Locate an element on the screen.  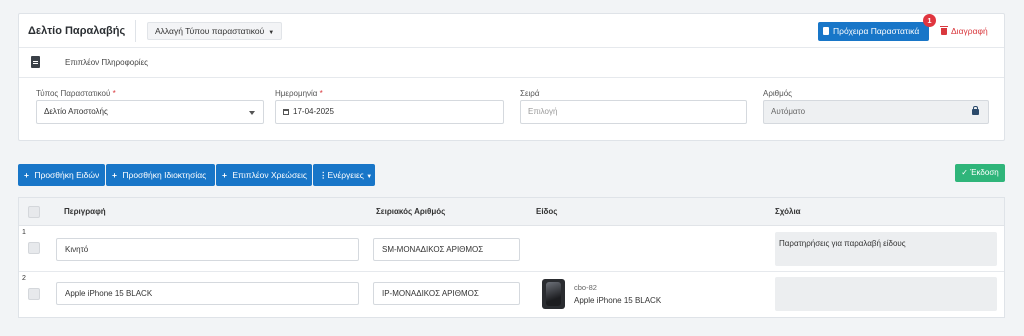
add-property-label: Προσθήκη Ιδιοκτησίας is located at coordinates (164, 175).